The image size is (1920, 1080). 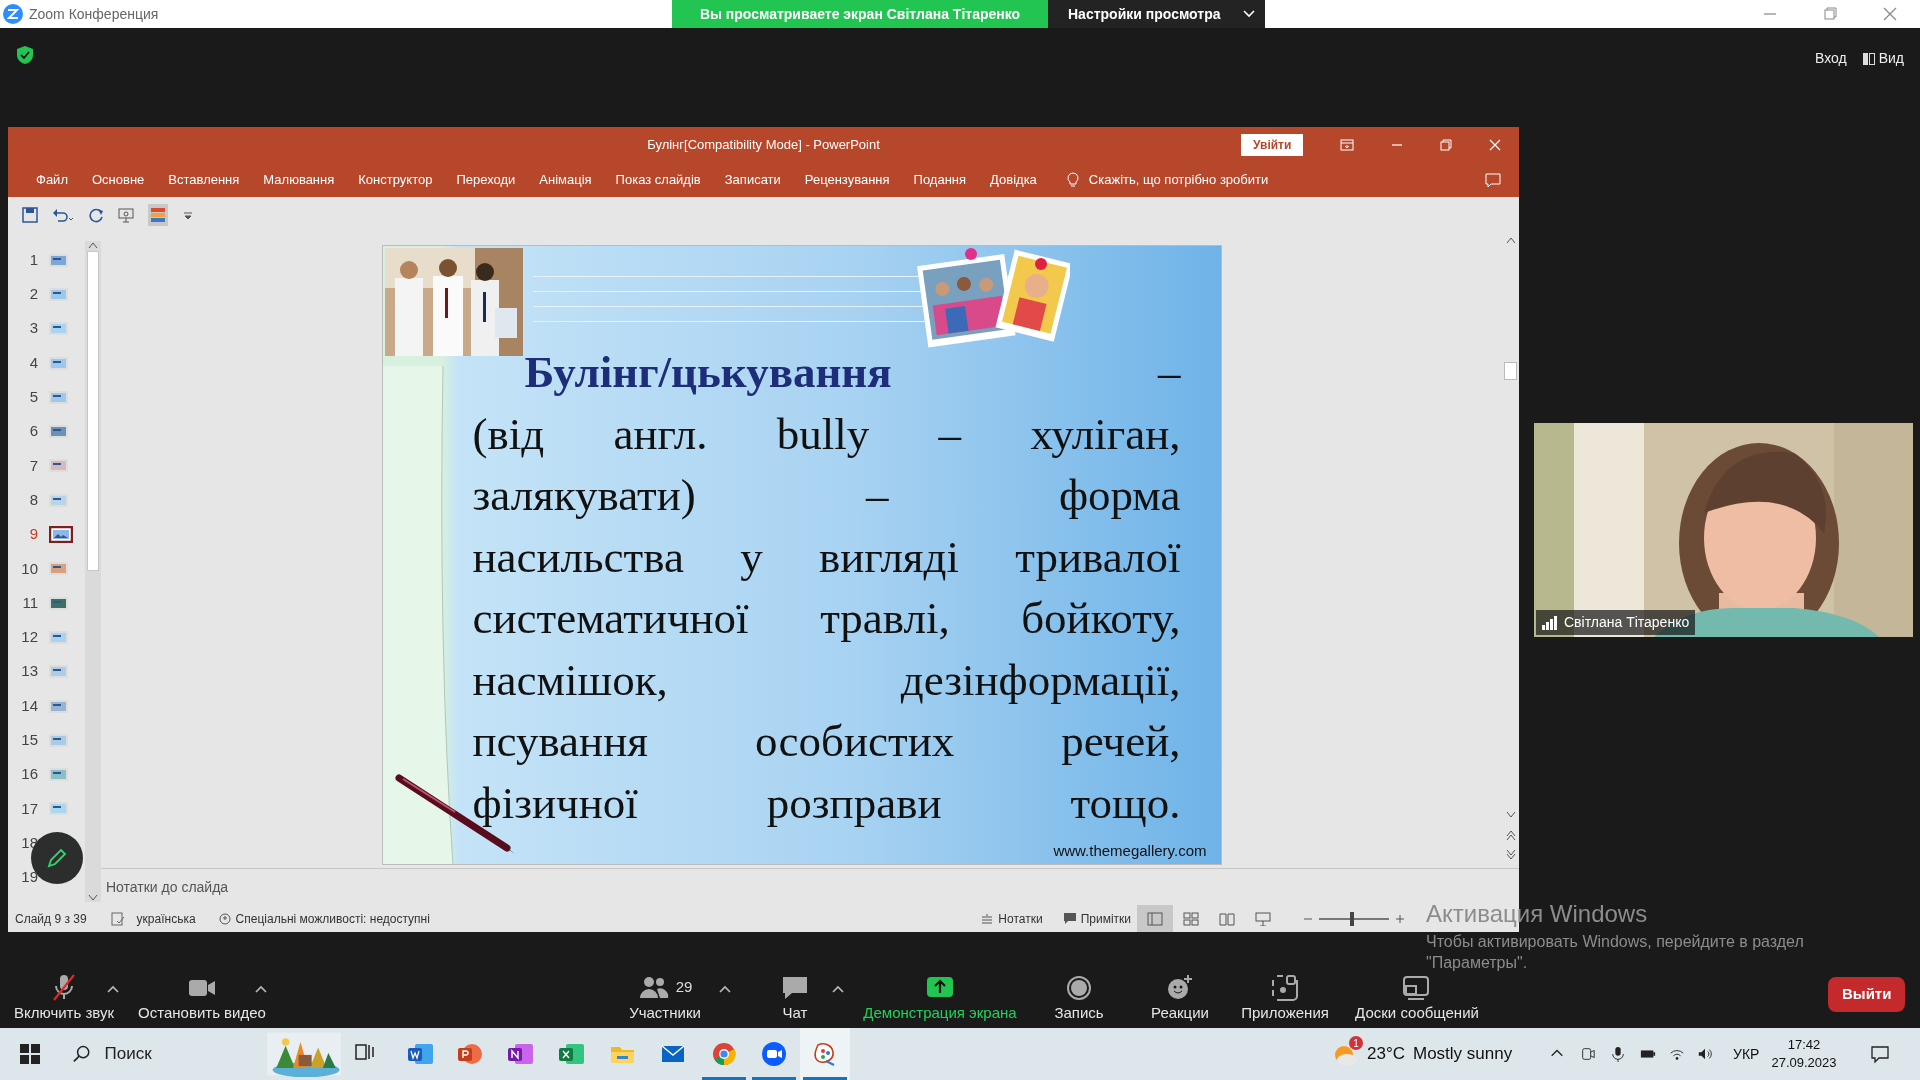 I want to click on comments-button: Примітки, so click(x=1096, y=918).